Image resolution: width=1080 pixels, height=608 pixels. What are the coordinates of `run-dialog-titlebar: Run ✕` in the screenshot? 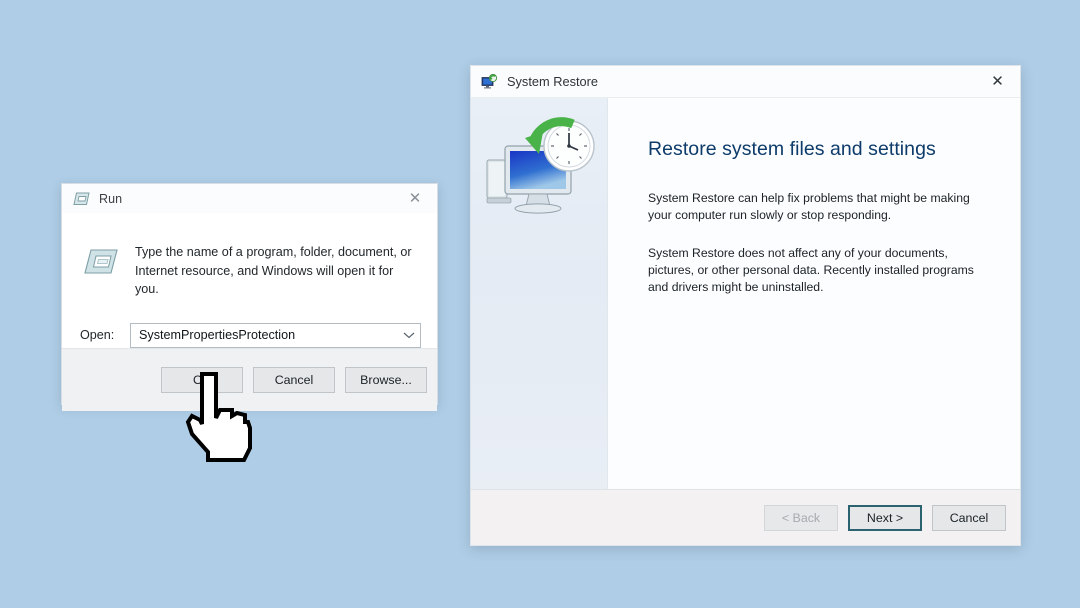 It's located at (249, 198).